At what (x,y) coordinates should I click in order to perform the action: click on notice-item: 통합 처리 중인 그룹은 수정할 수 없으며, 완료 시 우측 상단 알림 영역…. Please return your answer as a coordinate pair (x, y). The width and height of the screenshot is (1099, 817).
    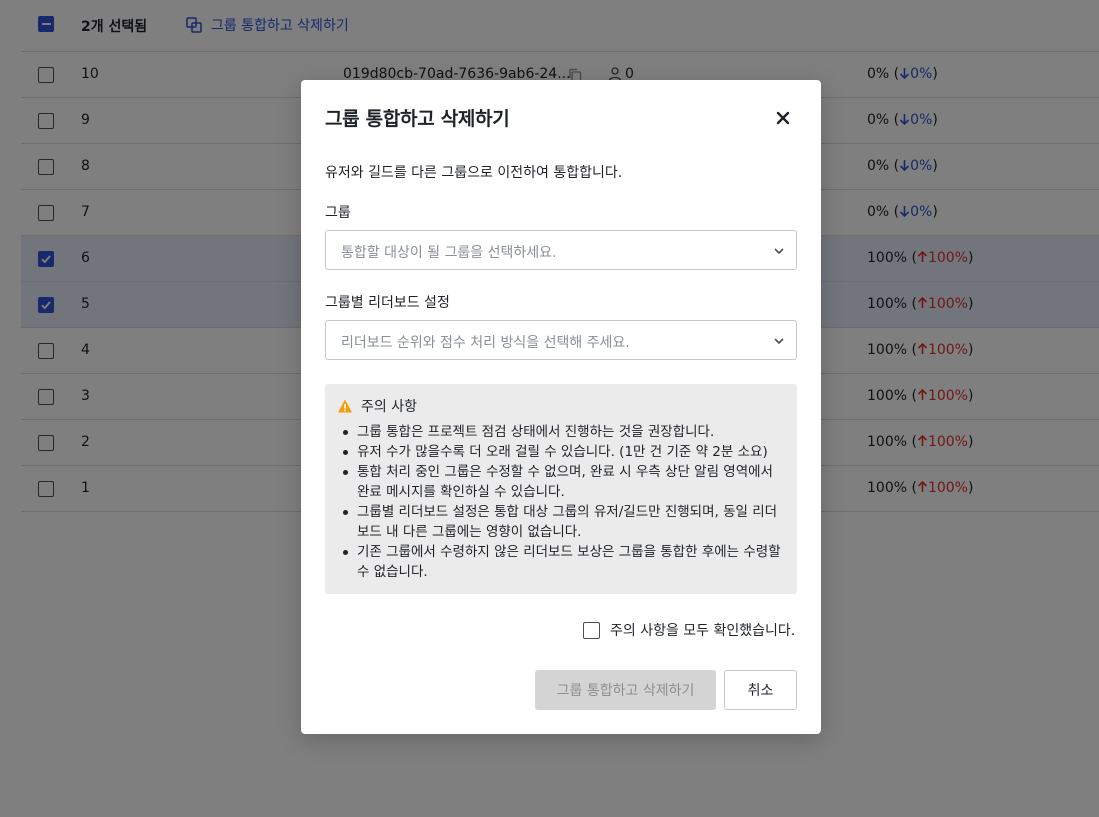
    Looking at the image, I should click on (563, 482).